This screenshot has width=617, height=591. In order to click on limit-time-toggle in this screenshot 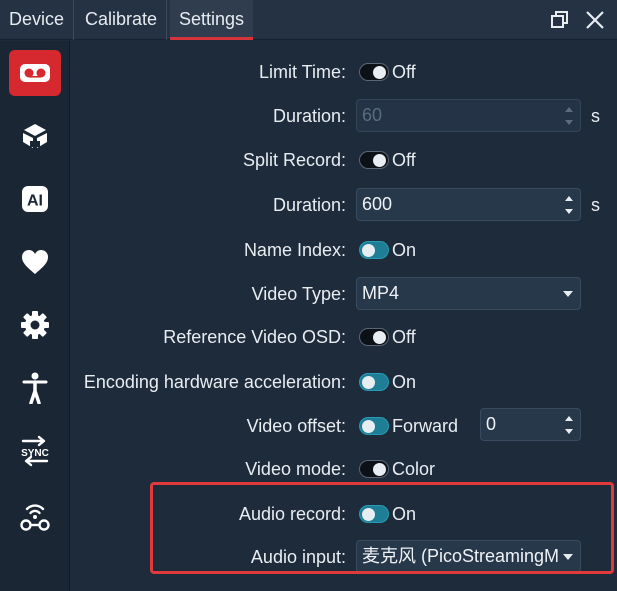, I will do `click(374, 72)`.